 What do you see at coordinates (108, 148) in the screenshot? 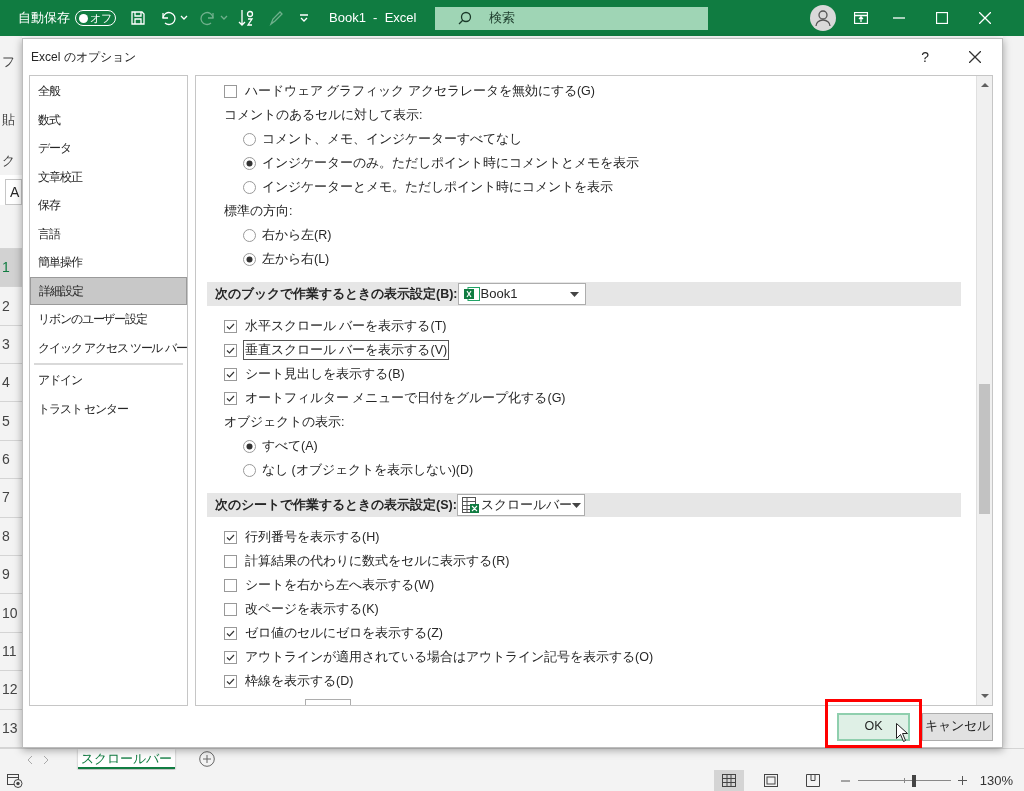
I see `sidebar-item: データ` at bounding box center [108, 148].